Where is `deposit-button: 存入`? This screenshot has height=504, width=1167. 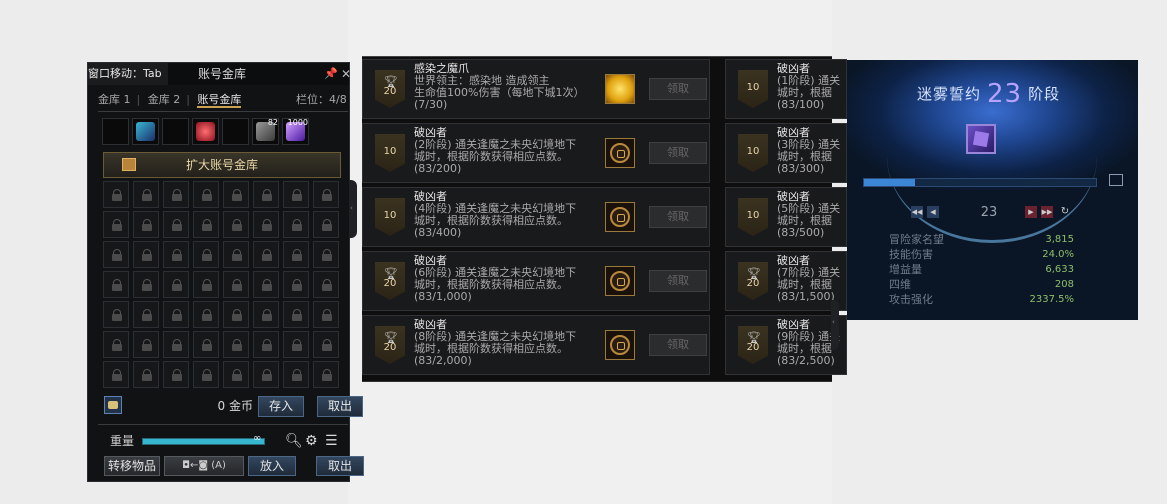
deposit-button: 存入 is located at coordinates (281, 406).